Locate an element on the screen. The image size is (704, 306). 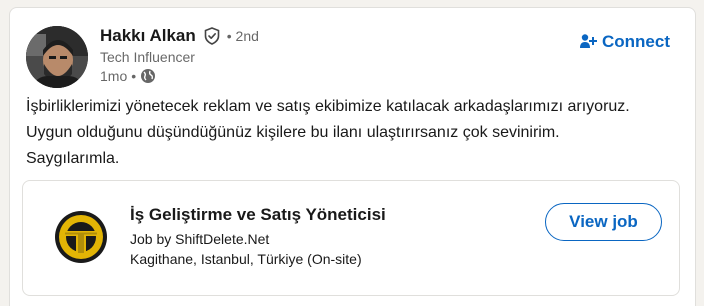
post-meta: 1mo • is located at coordinates (128, 76).